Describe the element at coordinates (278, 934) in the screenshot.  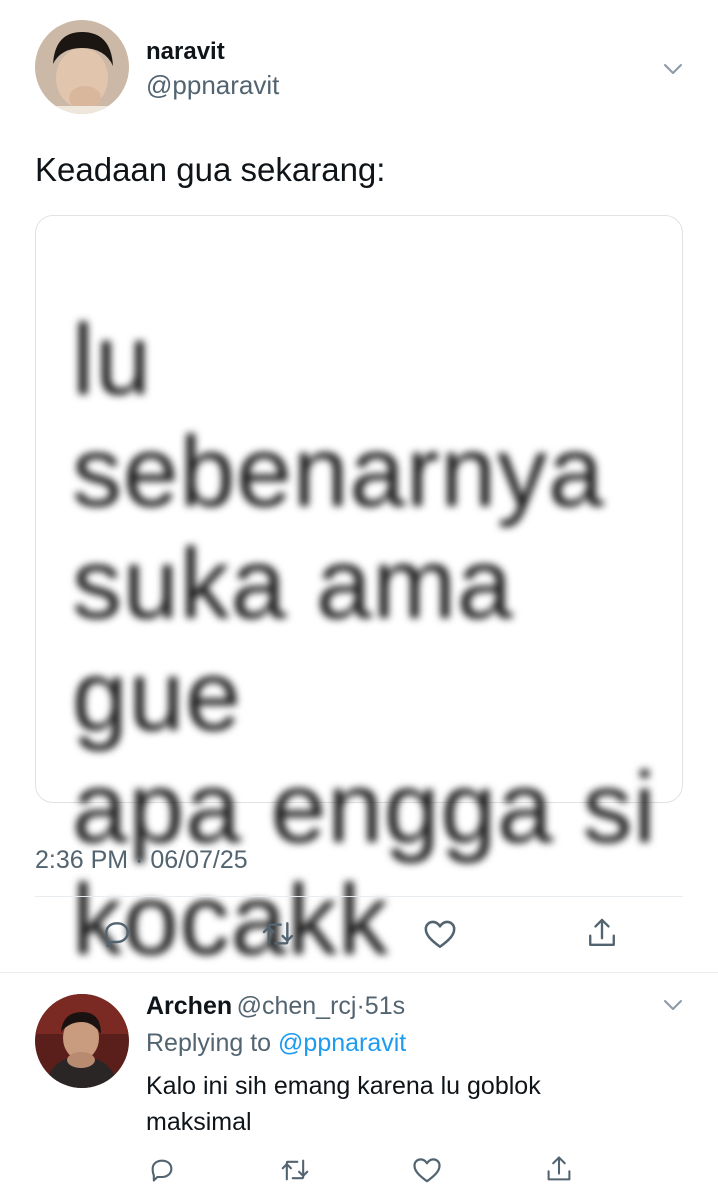
I see `retweet-icon` at that location.